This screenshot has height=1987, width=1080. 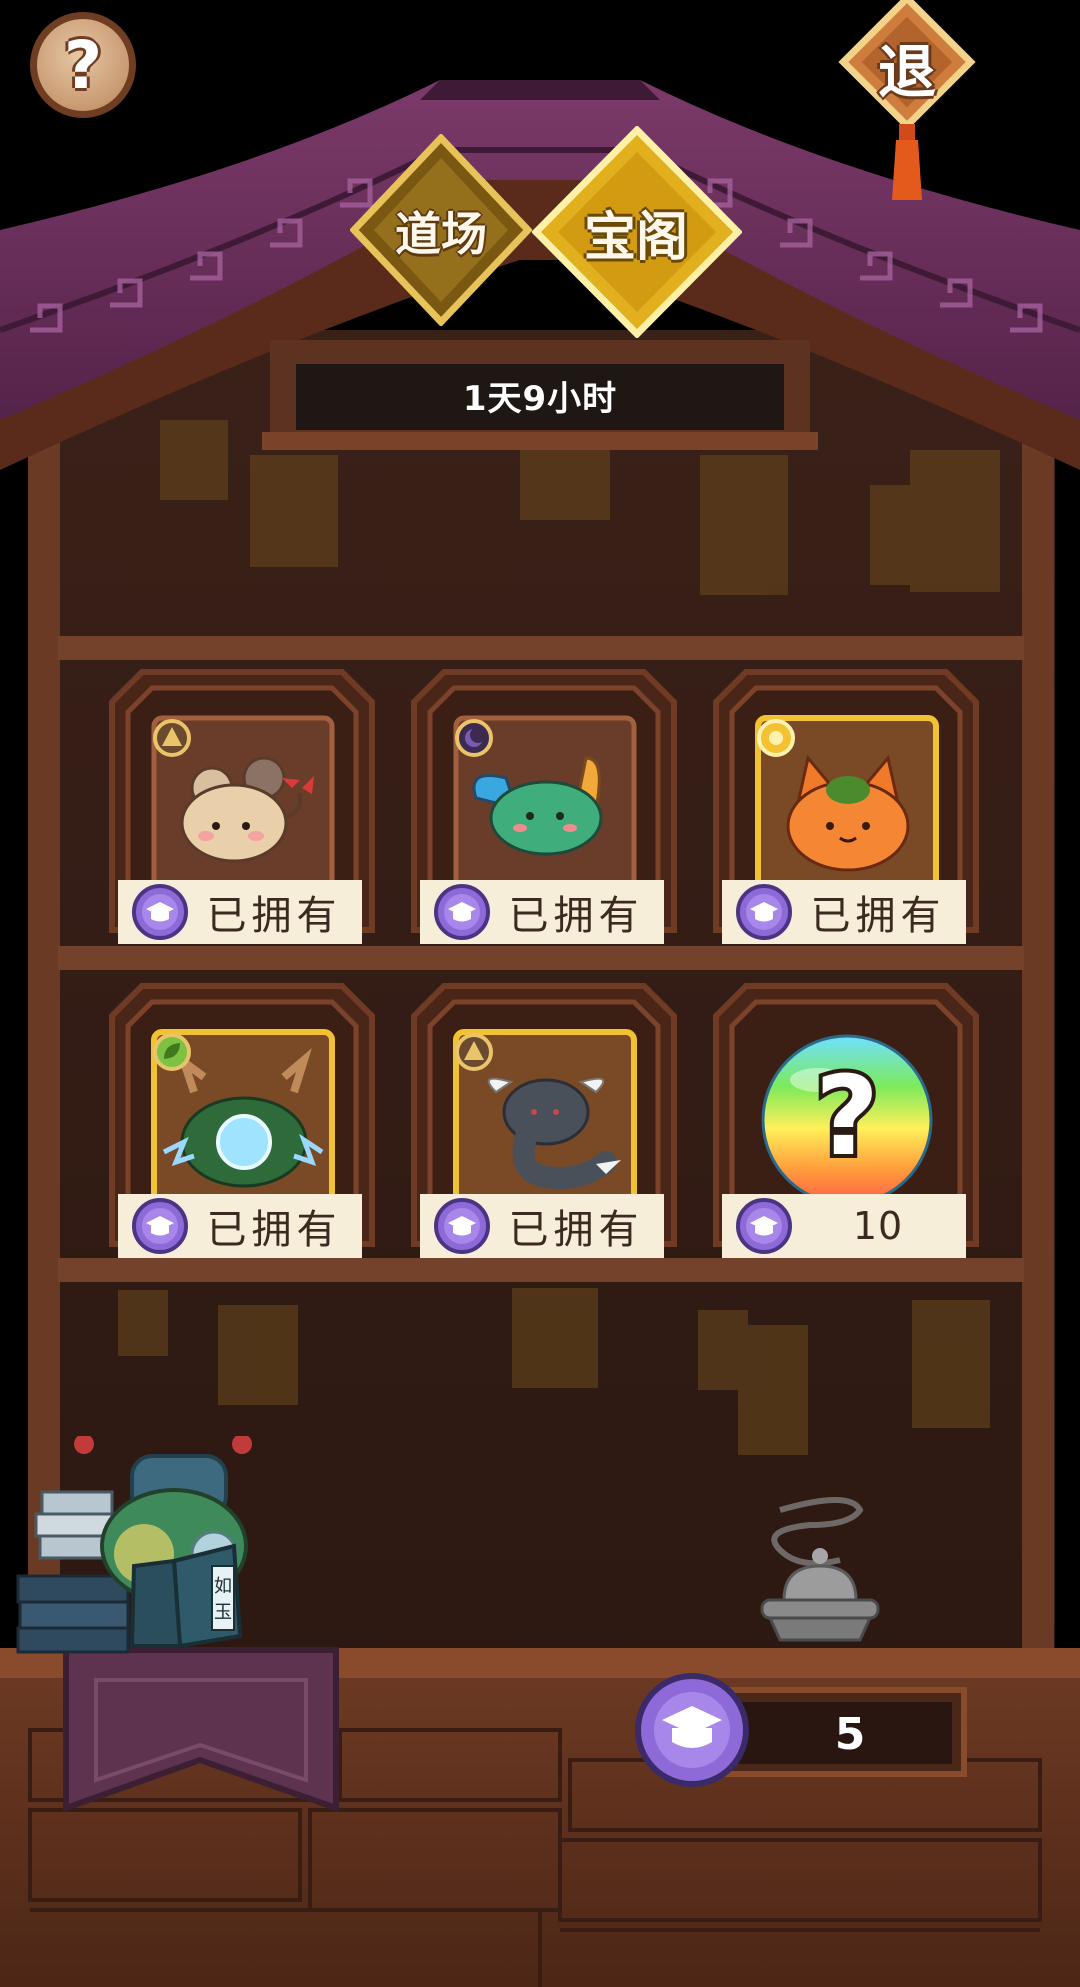 I want to click on book-title: 如, so click(x=223, y=1586).